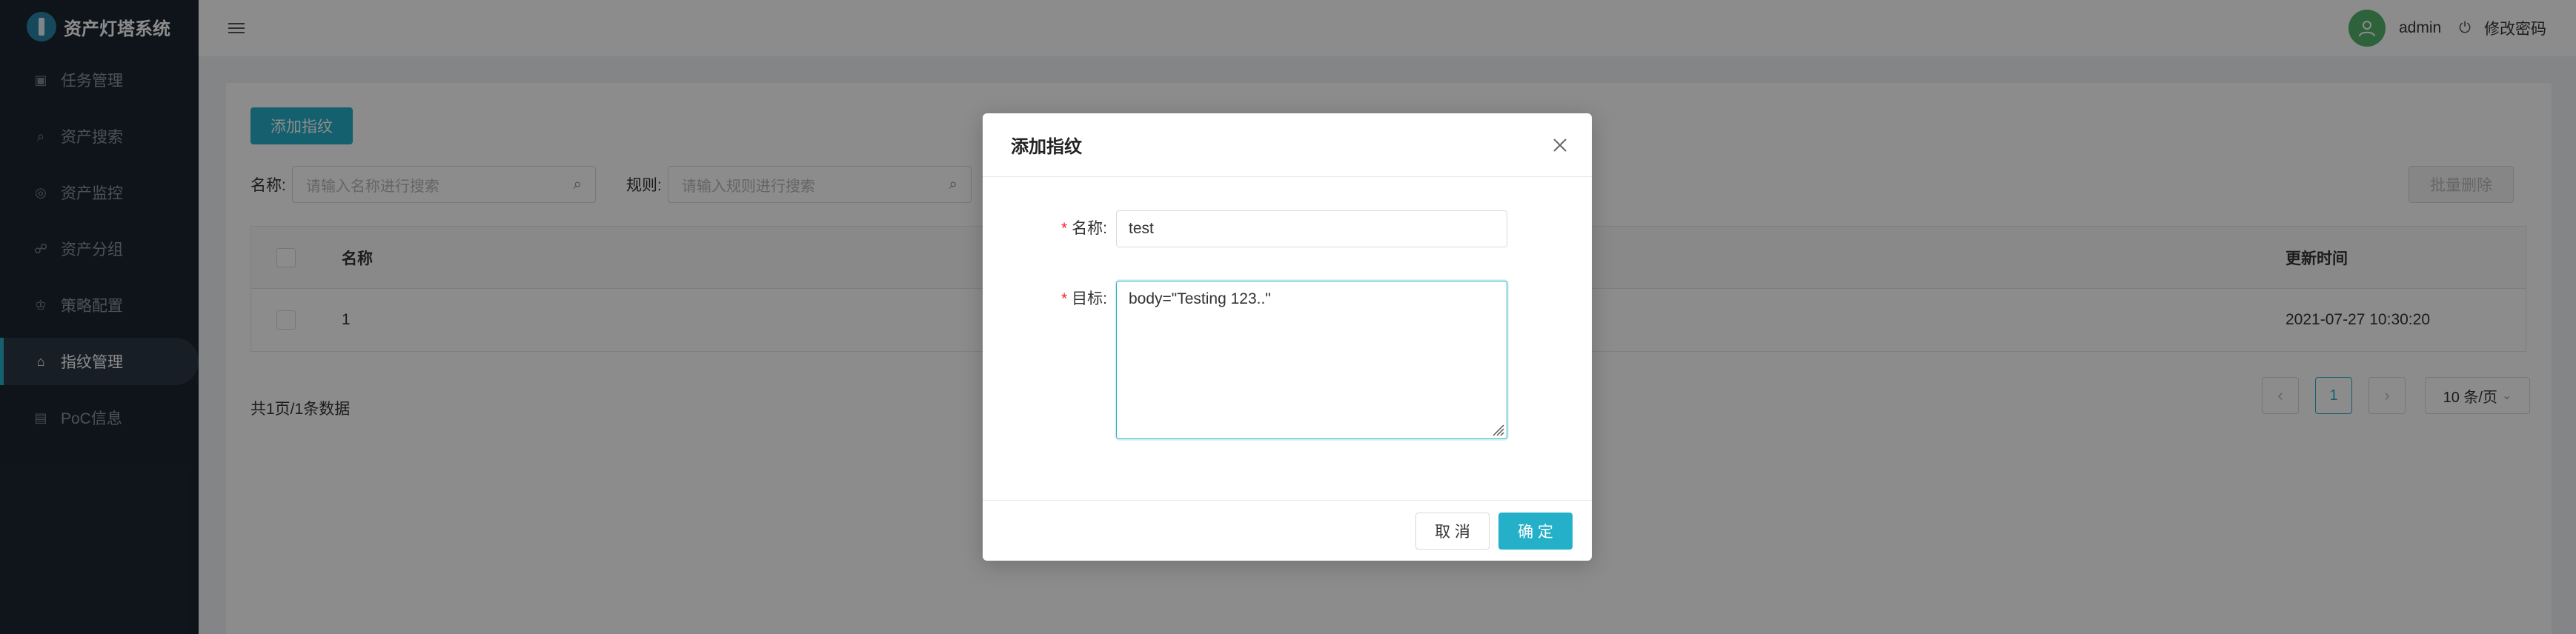  I want to click on name-field-label: * 名称:, so click(1083, 228).